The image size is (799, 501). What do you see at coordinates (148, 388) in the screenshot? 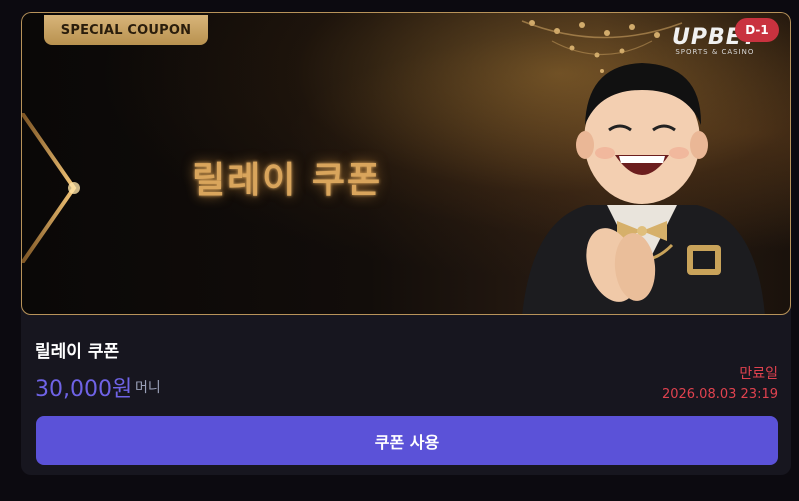
I see `coupon-unit: 머니` at bounding box center [148, 388].